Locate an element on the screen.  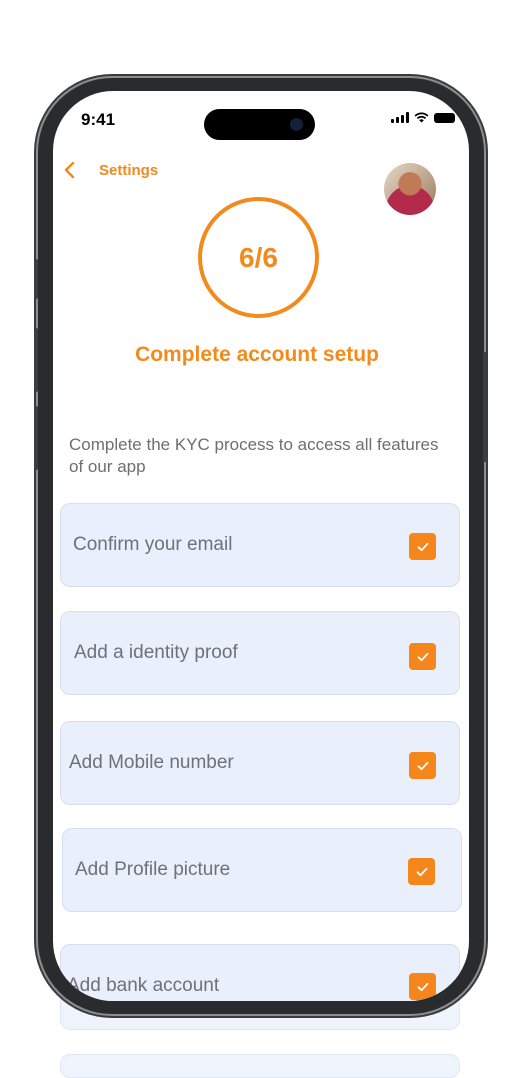
action-button is located at coordinates (36, 279).